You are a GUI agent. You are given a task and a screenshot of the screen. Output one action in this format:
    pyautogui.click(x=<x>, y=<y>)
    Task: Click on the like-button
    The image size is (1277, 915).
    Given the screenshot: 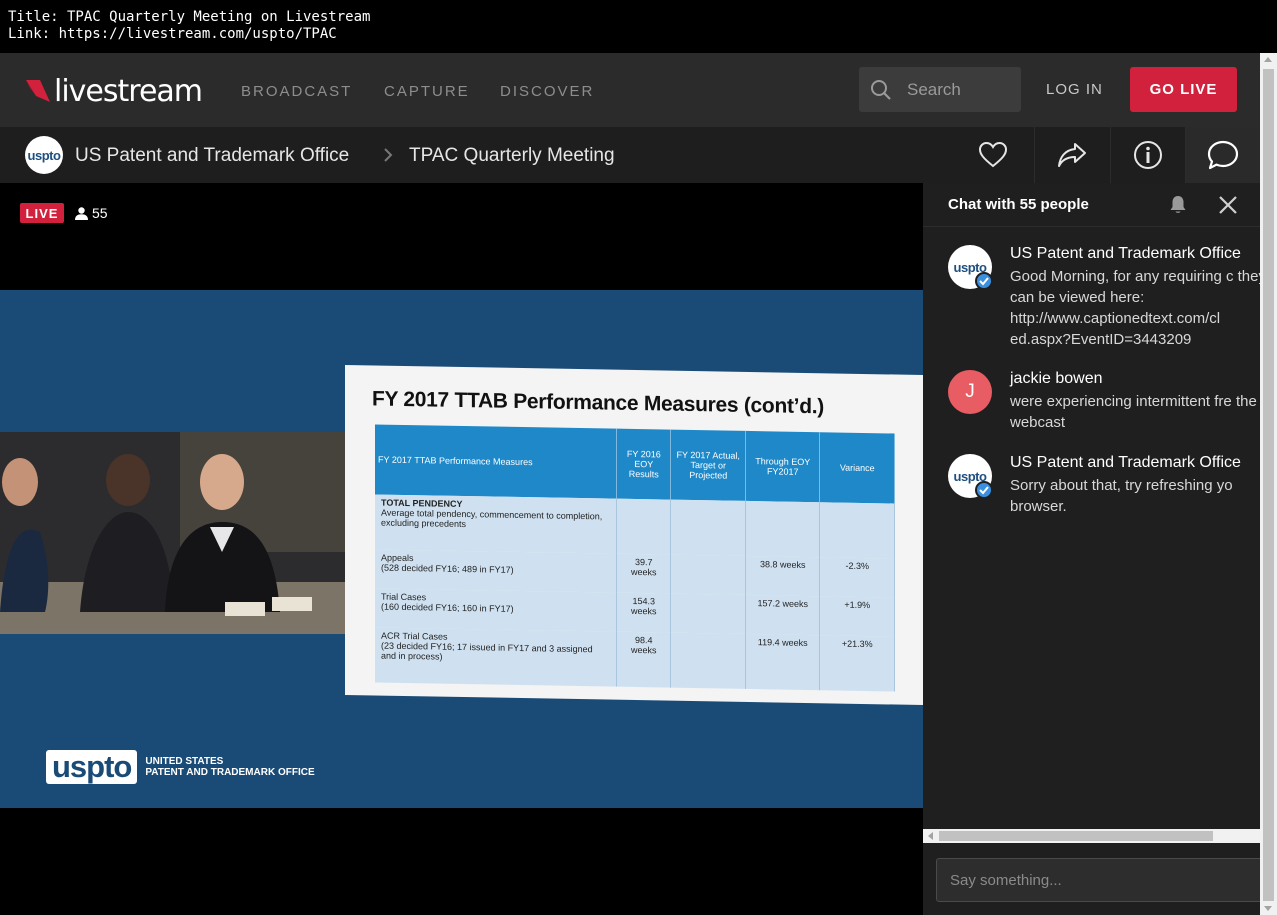 What is the action you would take?
    pyautogui.click(x=992, y=155)
    